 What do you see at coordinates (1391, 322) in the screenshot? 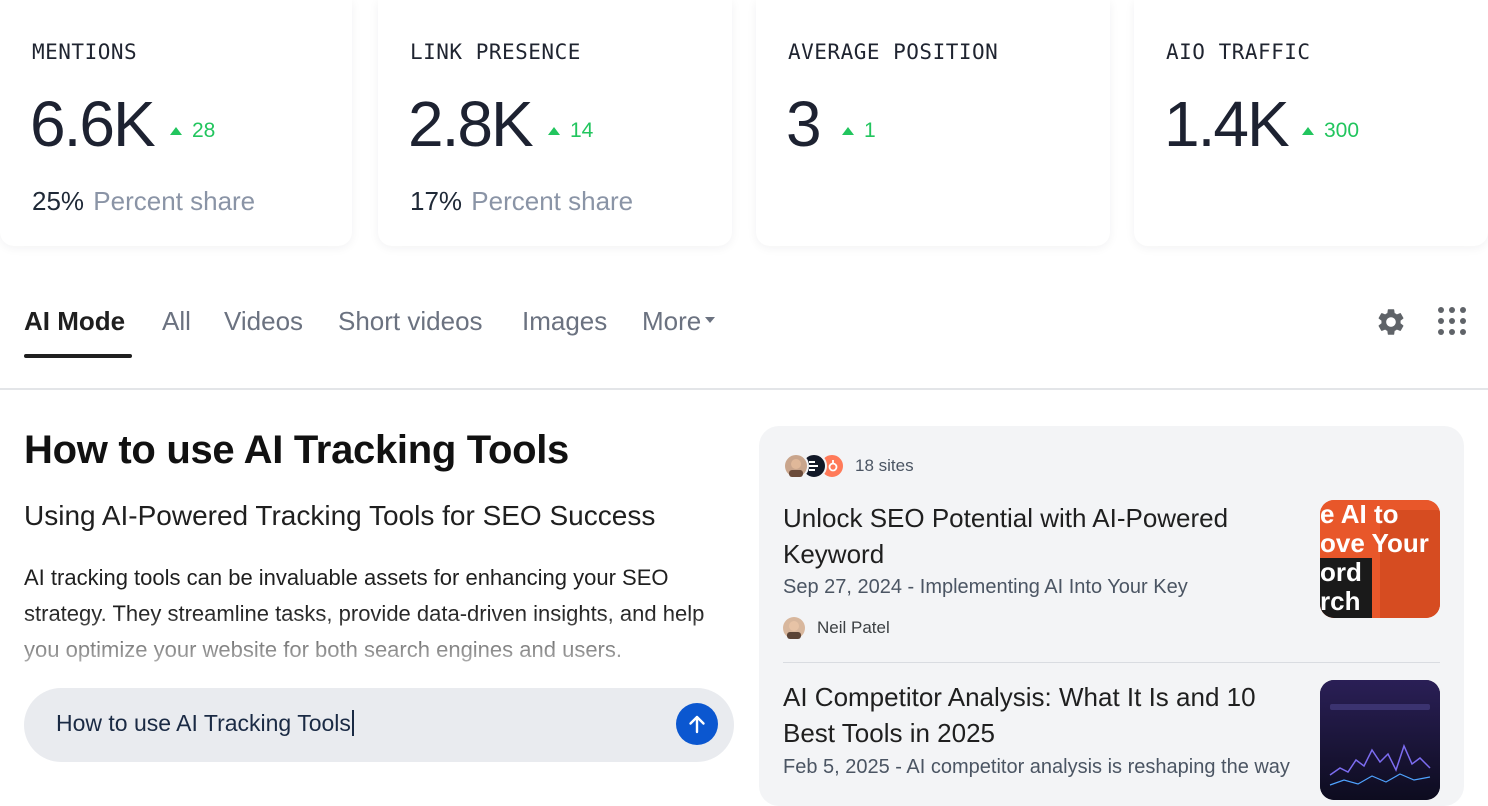
I see `gear-icon` at bounding box center [1391, 322].